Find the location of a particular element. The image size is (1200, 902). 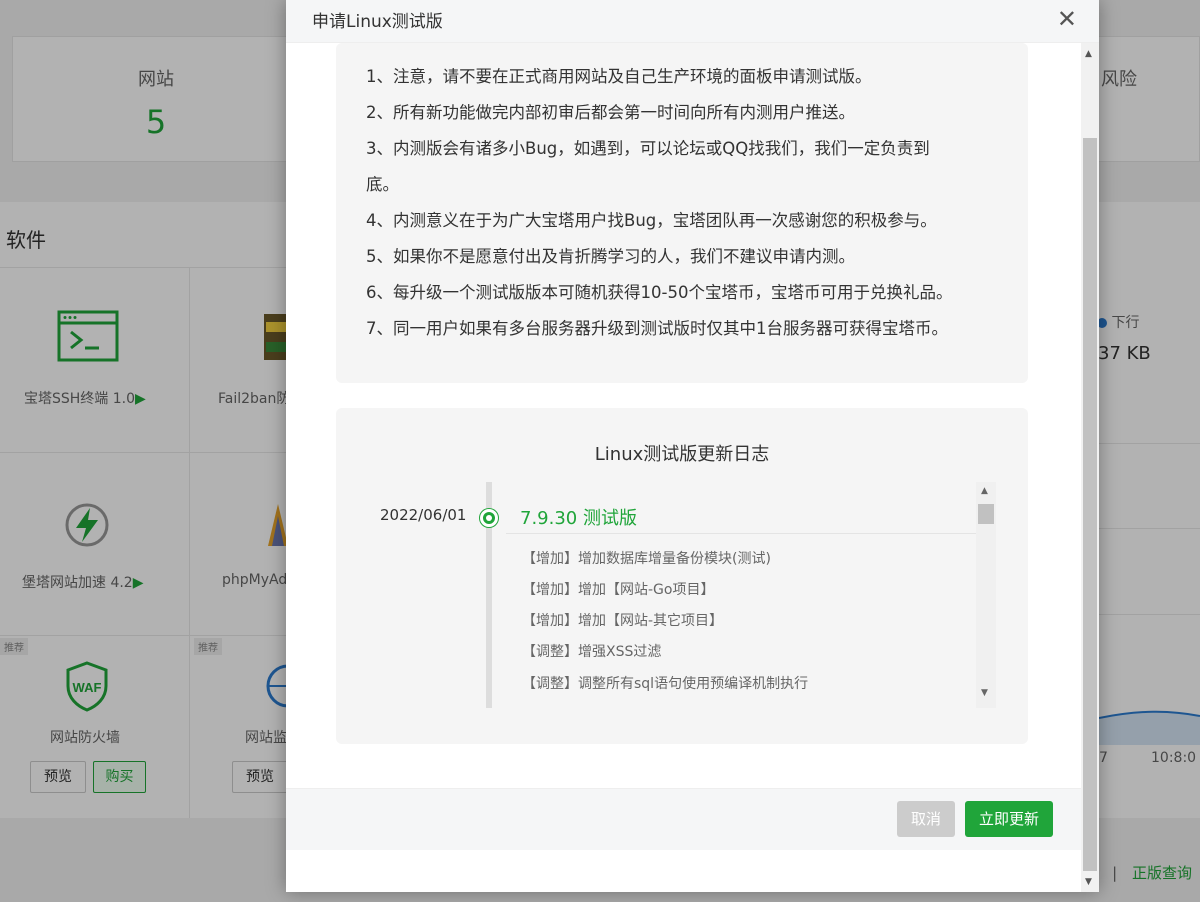

dialog-title: 申请Linux测试版 is located at coordinates (377, 22).